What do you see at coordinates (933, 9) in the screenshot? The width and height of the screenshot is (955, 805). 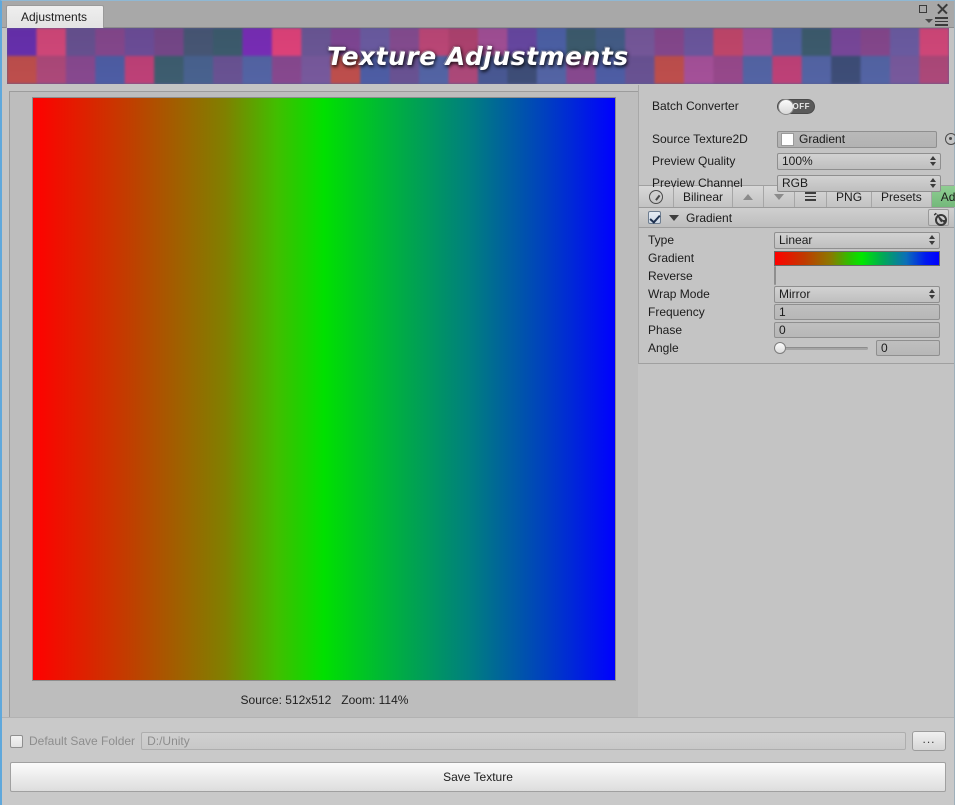 I see `window-buttons` at bounding box center [933, 9].